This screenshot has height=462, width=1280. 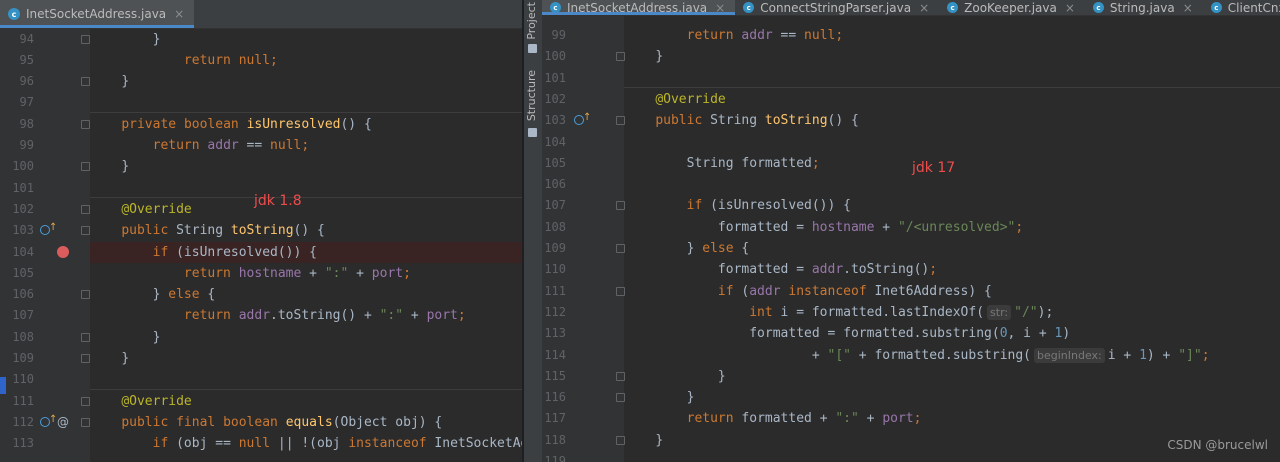 What do you see at coordinates (780, 206) in the screenshot?
I see `code-token: (isUnresolved()) {` at bounding box center [780, 206].